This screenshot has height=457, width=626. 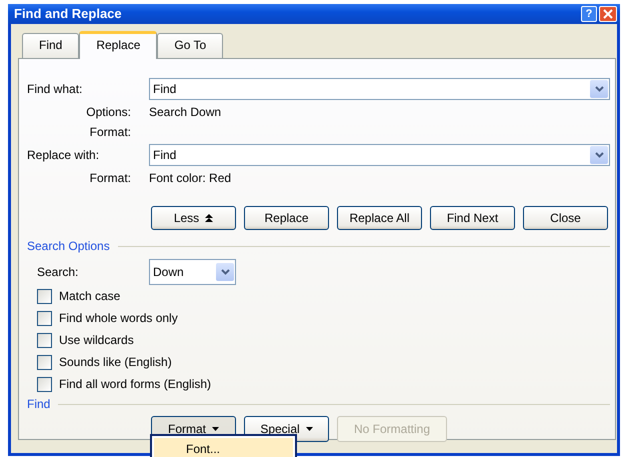 I want to click on dialog-button: Replace, so click(x=286, y=218).